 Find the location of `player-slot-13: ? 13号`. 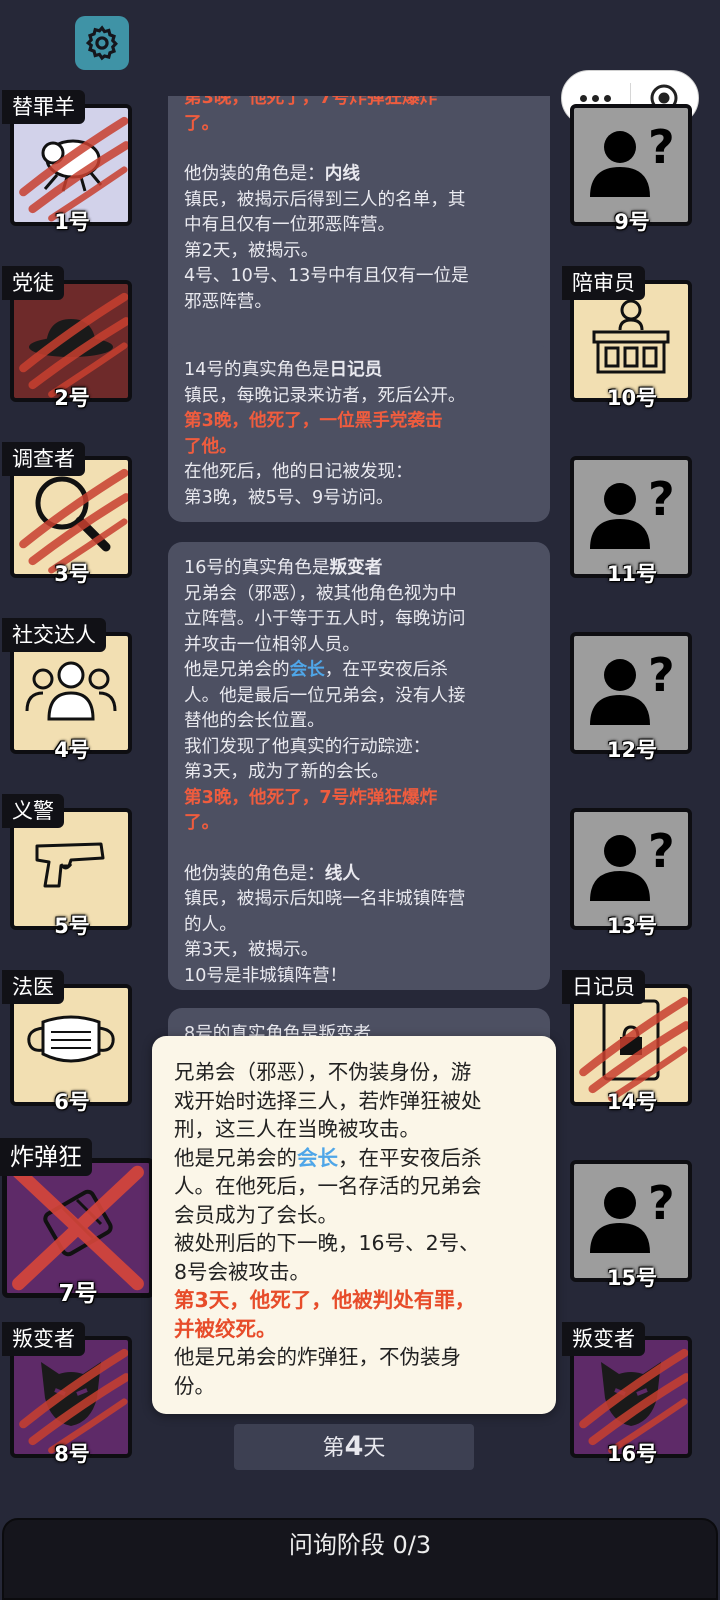

player-slot-13: ? 13号 is located at coordinates (632, 870).